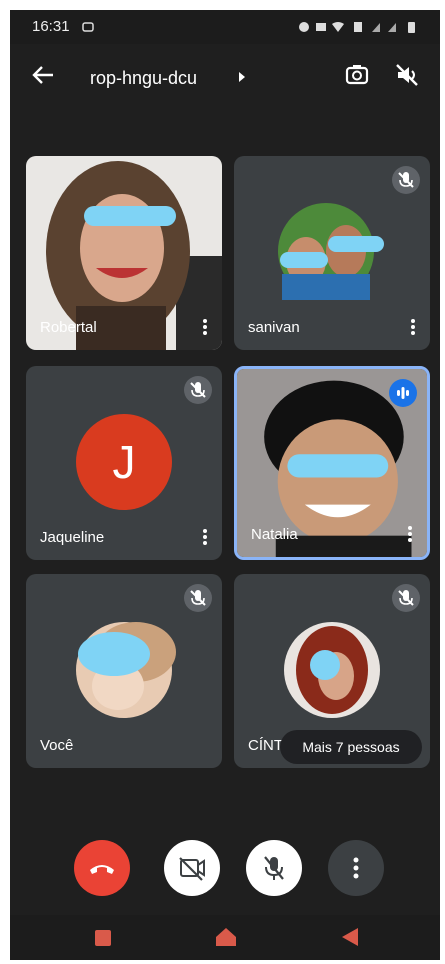  I want to click on participant-name: Você, so click(57, 745).